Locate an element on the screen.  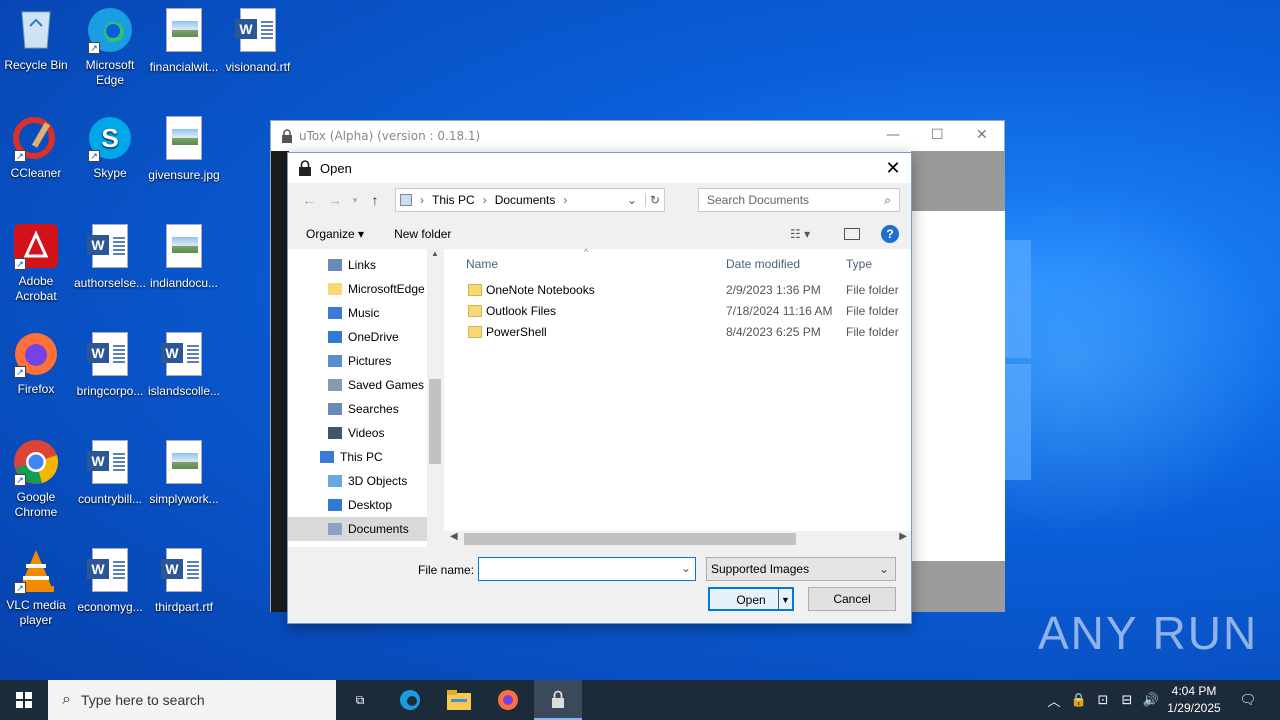
nav-item: Links is located at coordinates (357, 265).